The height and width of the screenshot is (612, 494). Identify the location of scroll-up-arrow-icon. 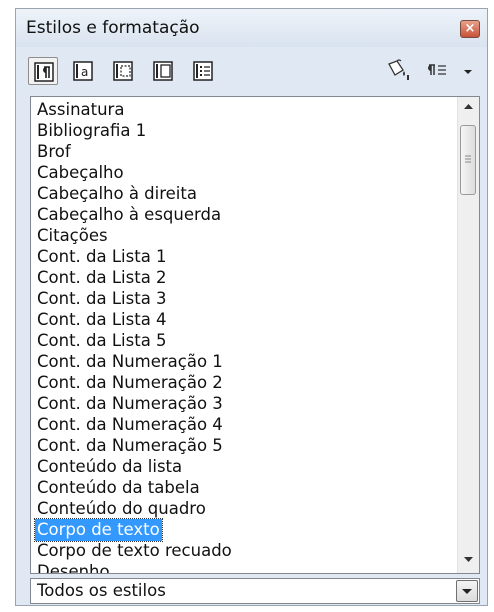
(468, 107).